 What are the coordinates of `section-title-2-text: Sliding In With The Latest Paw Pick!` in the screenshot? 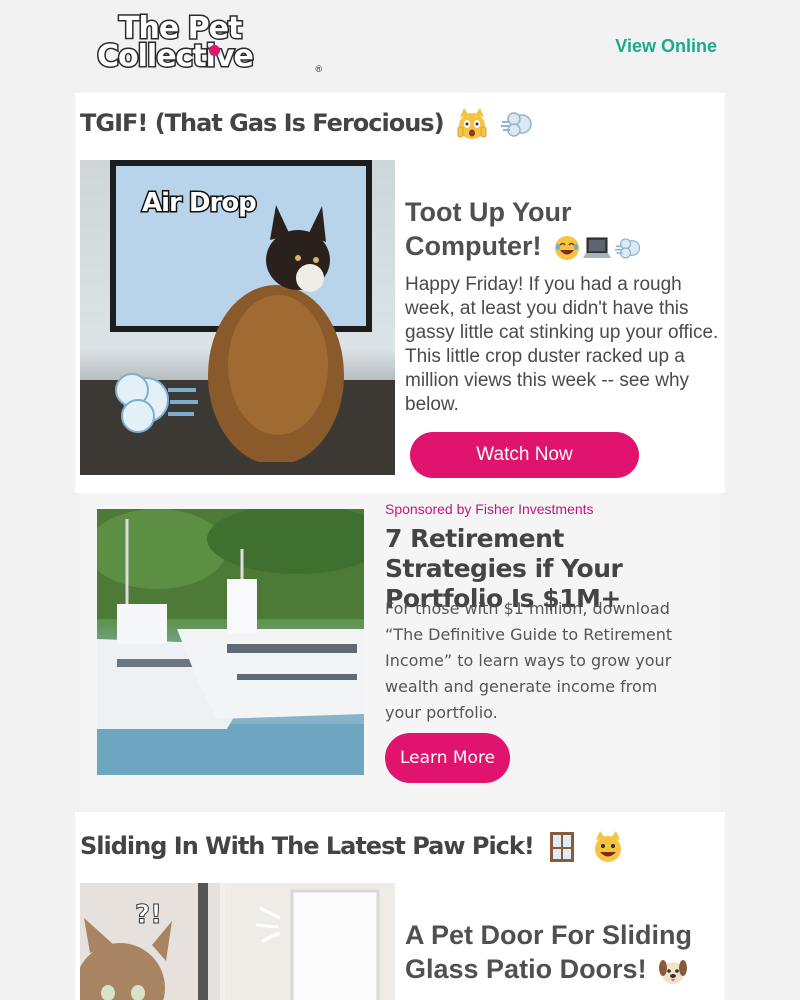 It's located at (307, 846).